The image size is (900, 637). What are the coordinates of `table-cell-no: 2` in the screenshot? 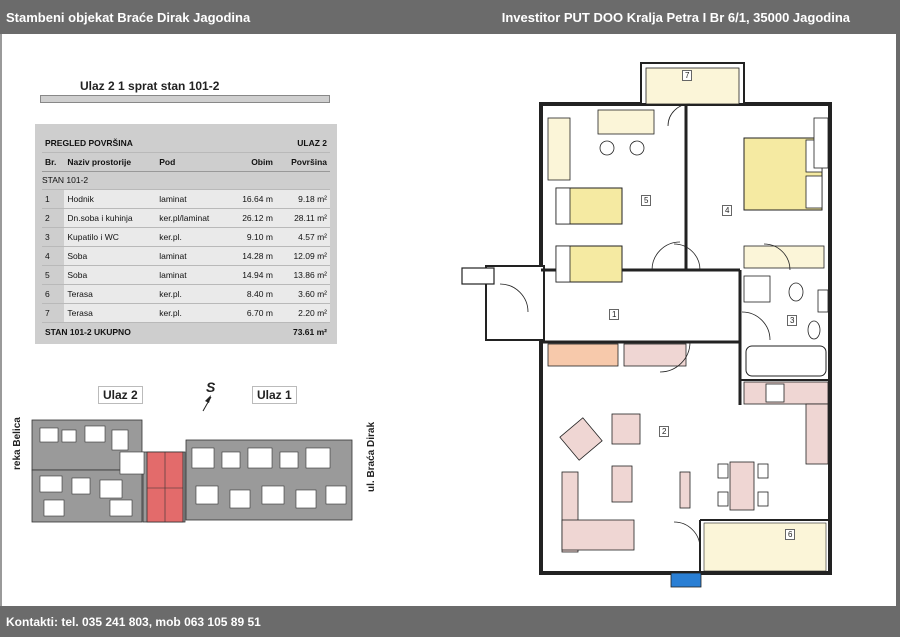 It's located at (53, 218).